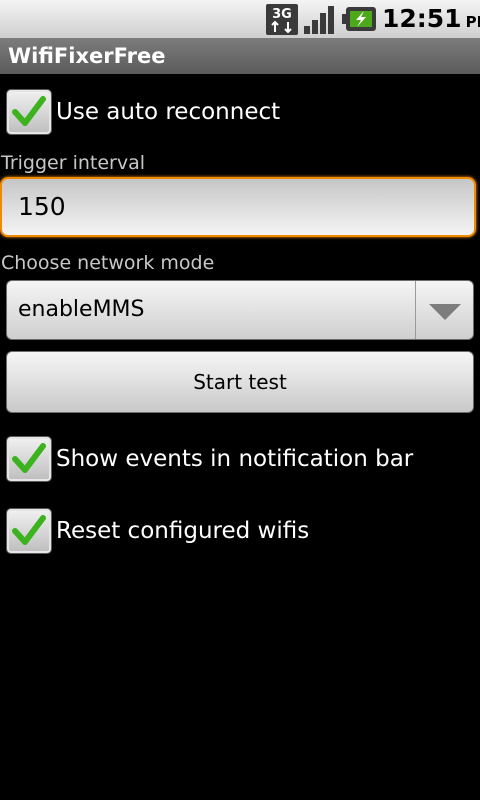 The width and height of the screenshot is (480, 800). Describe the element at coordinates (238, 207) in the screenshot. I see `trigger-interval-input: 150` at that location.